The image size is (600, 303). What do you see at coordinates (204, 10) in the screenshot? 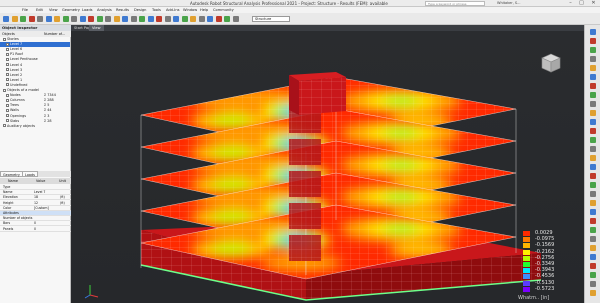
I see `menu-help: Help` at bounding box center [204, 10].